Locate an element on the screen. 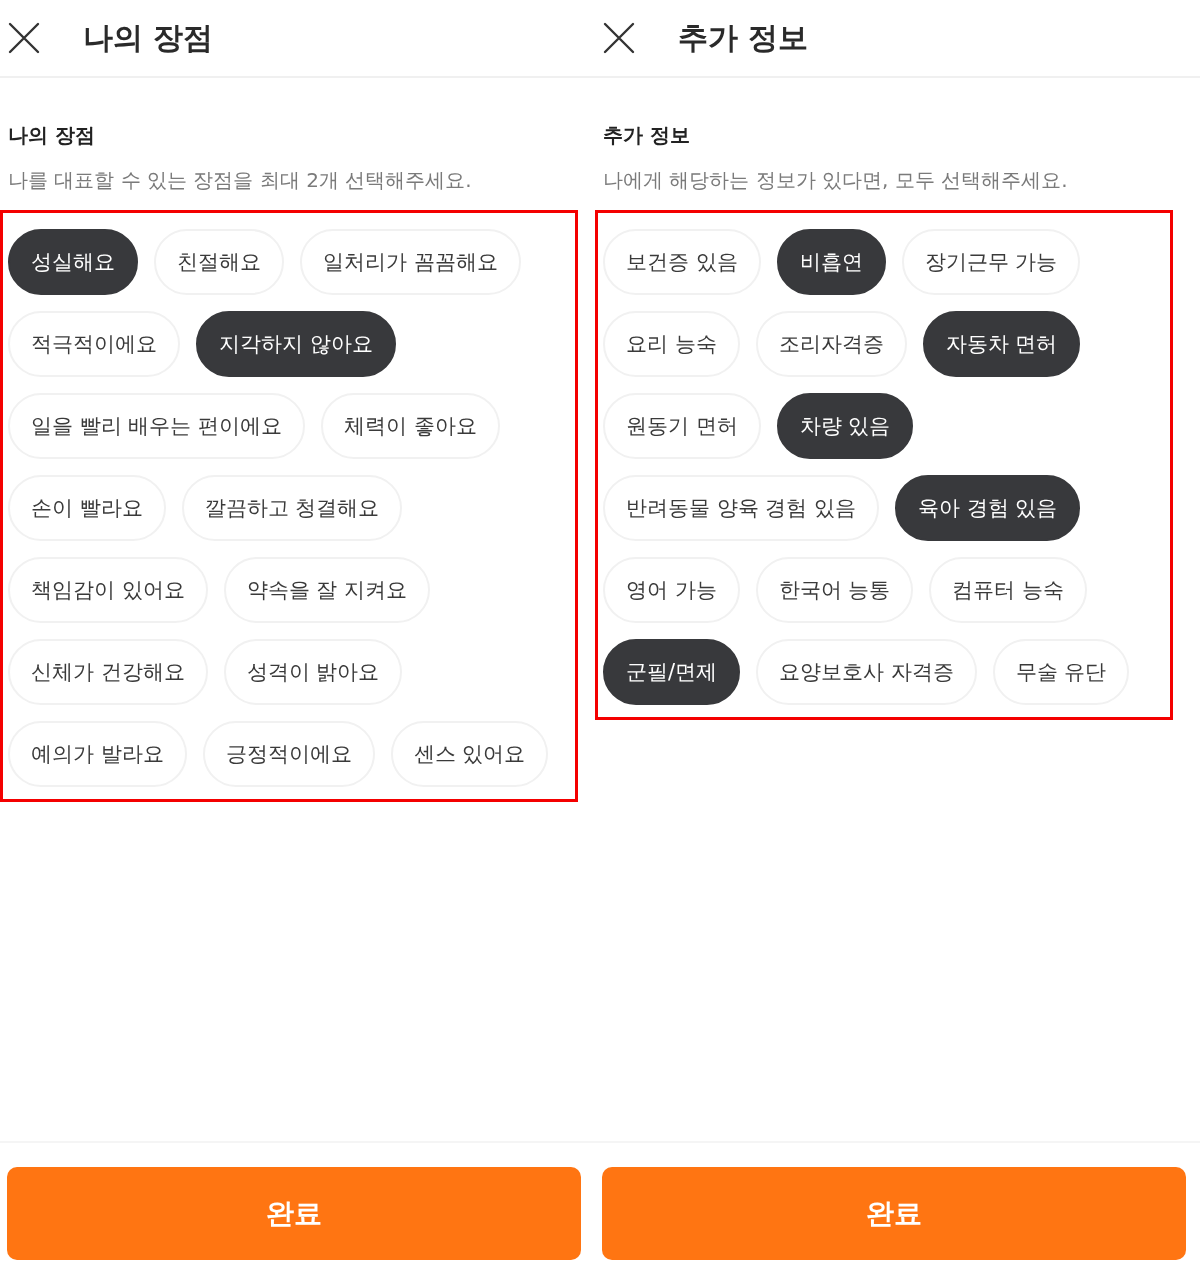 Image resolution: width=1200 pixels, height=1268 pixels. option-chip: 비흡연 is located at coordinates (831, 262).